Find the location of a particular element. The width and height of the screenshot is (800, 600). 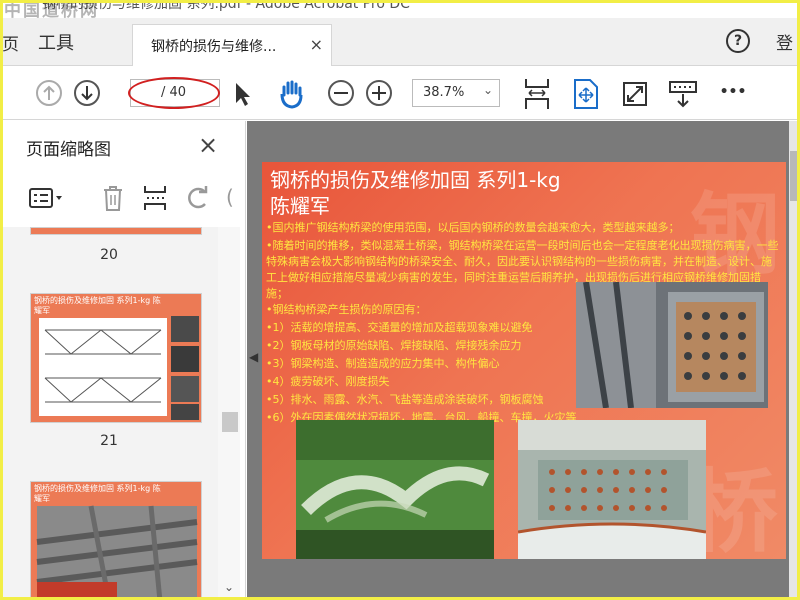

page-number-input: / 40 is located at coordinates (174, 93).